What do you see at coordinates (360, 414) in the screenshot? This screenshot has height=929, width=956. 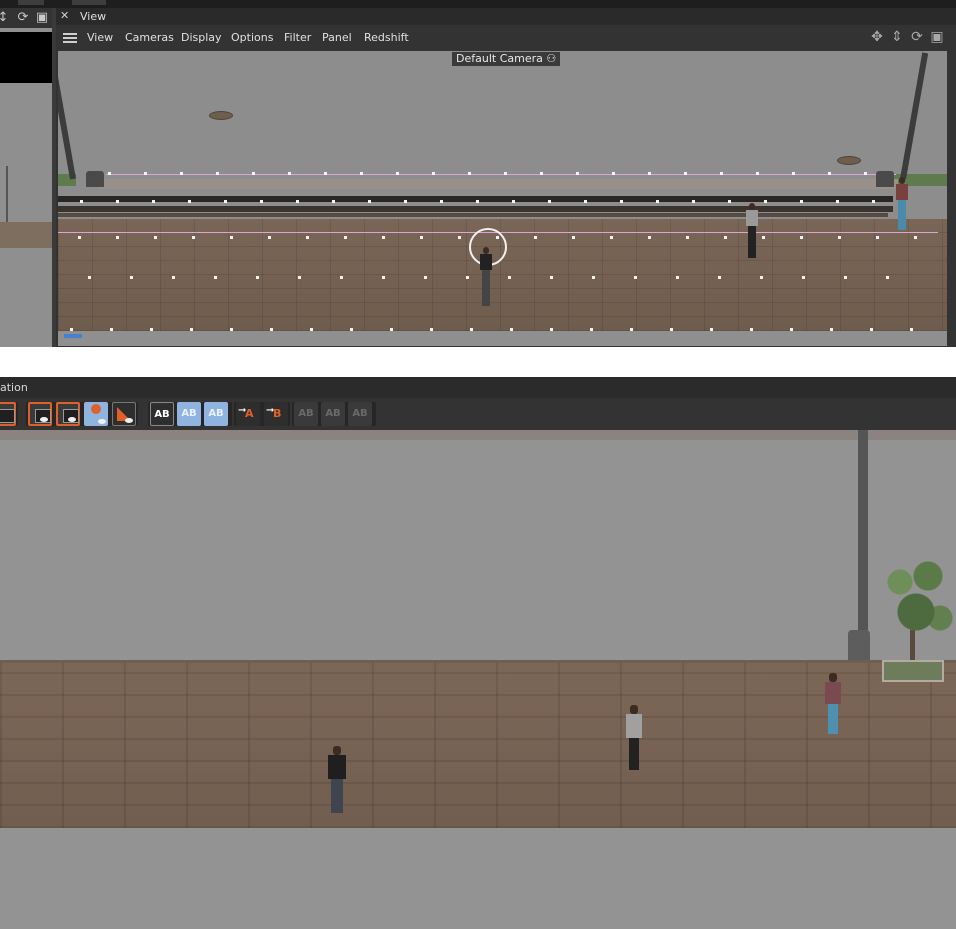 I see `ab-cycle-button: AB` at bounding box center [360, 414].